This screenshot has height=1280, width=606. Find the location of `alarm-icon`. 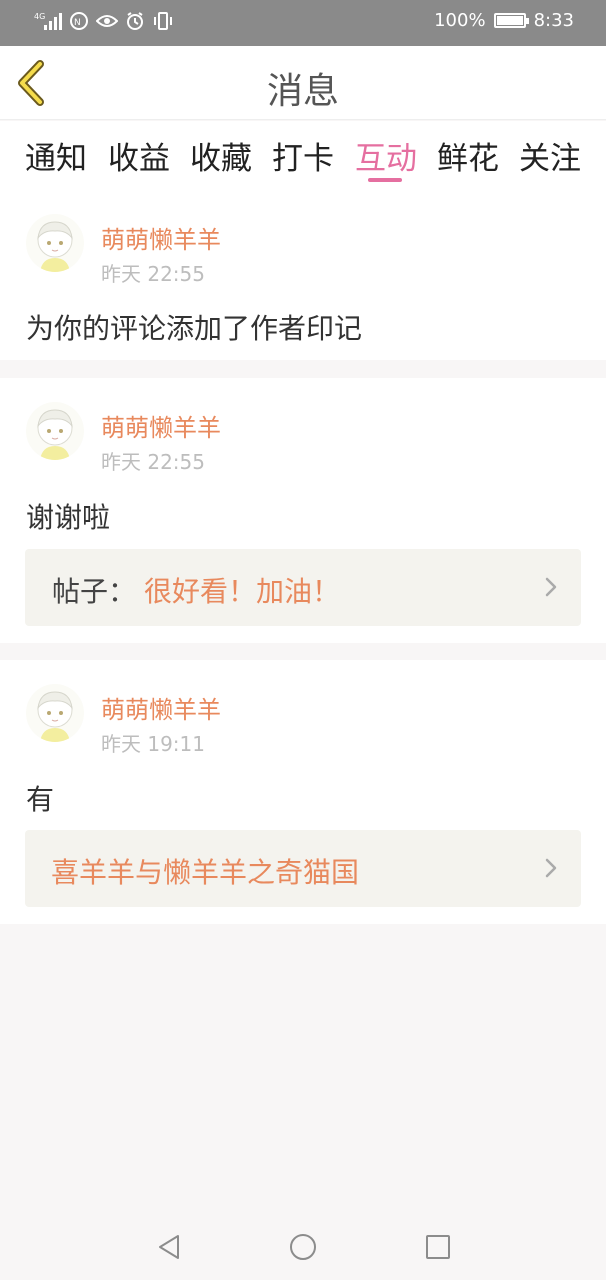

alarm-icon is located at coordinates (135, 21).